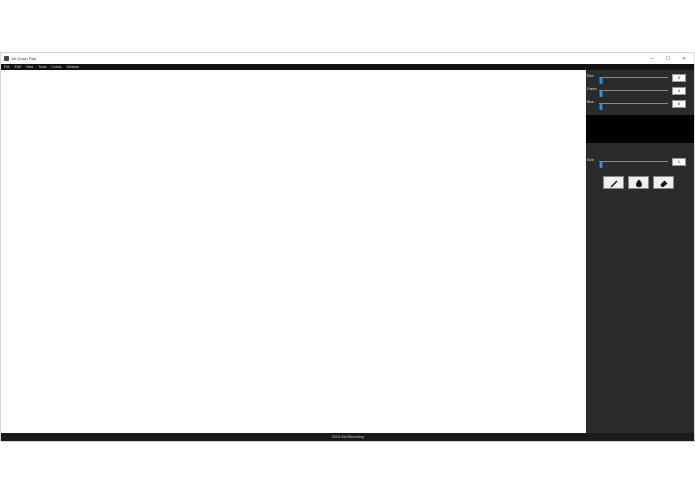 Image resolution: width=695 pixels, height=494 pixels. I want to click on title-bar: Jot Down Pad — ☐ ✕, so click(347, 58).